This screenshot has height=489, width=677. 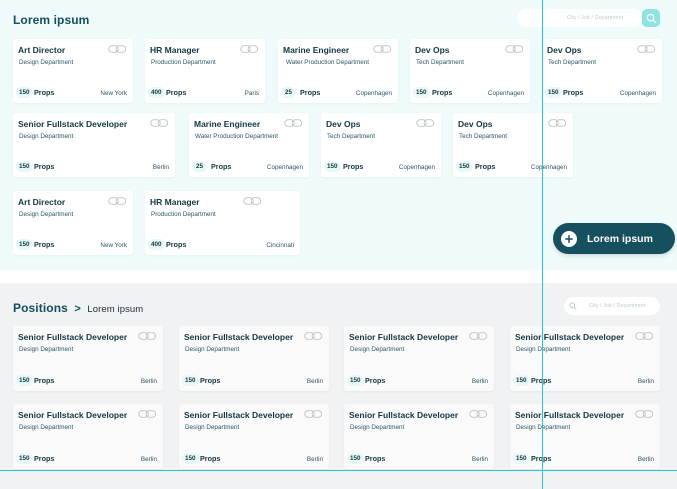 I want to click on add-position-button: Lorem ipsum, so click(x=614, y=238).